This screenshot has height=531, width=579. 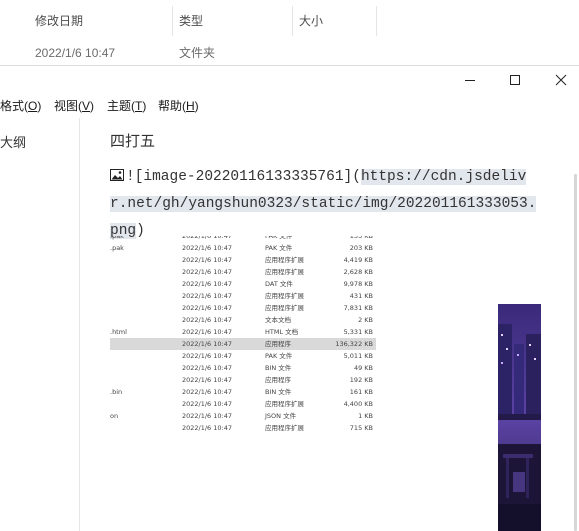 I want to click on embedded-file-row: 2022/1/6 10:47 应用程序扩展 7,831 KB, so click(x=243, y=308).